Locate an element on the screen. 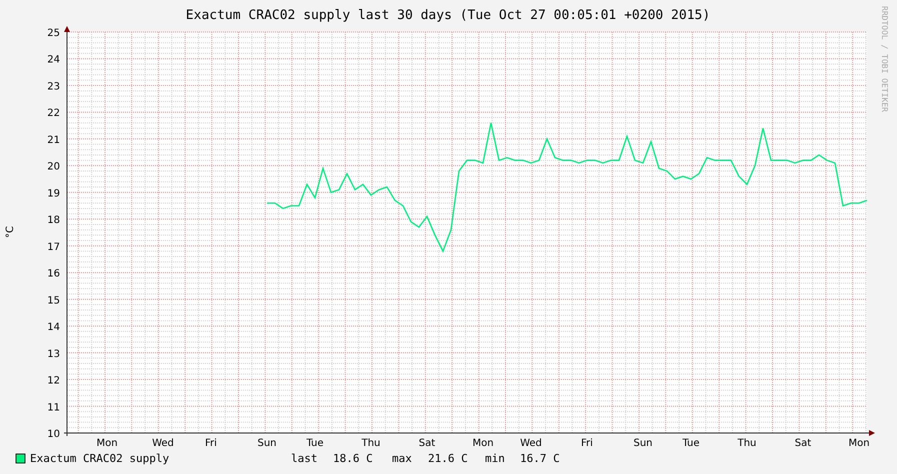  y-tick-label: 18 is located at coordinates (53, 220).